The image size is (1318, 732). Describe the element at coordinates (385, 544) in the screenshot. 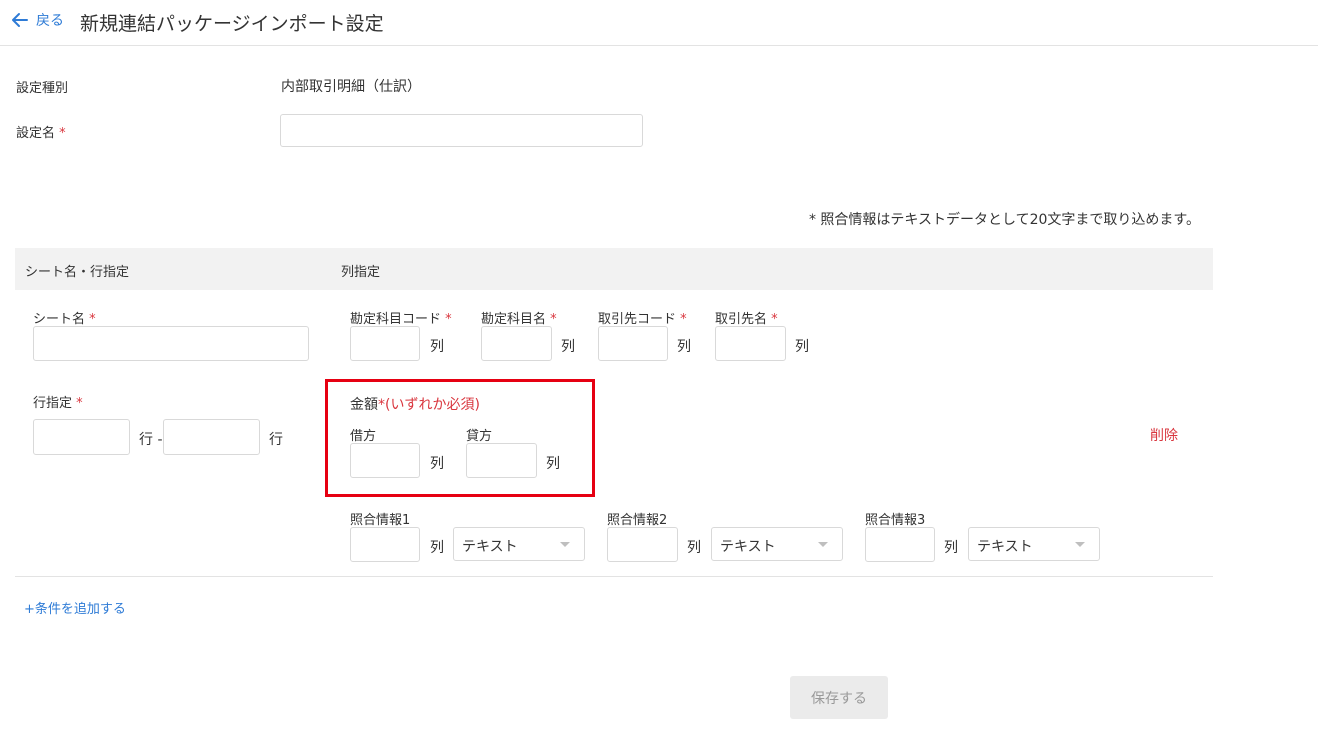

I see `match-info-1-column-input` at that location.